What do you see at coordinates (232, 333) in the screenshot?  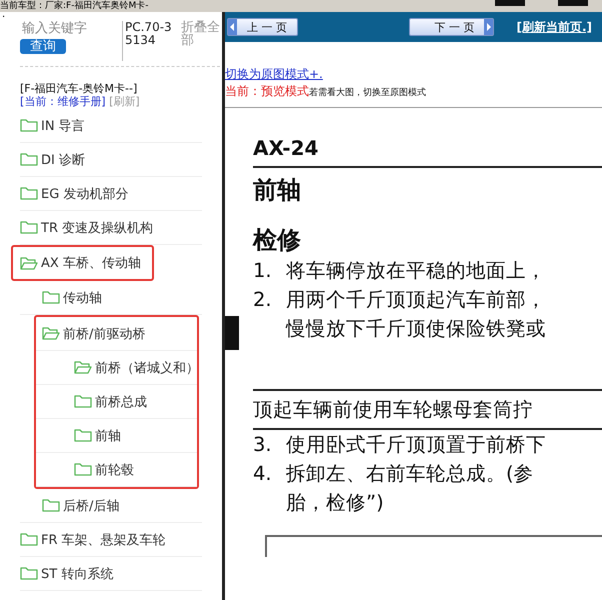 I see `dark-block` at bounding box center [232, 333].